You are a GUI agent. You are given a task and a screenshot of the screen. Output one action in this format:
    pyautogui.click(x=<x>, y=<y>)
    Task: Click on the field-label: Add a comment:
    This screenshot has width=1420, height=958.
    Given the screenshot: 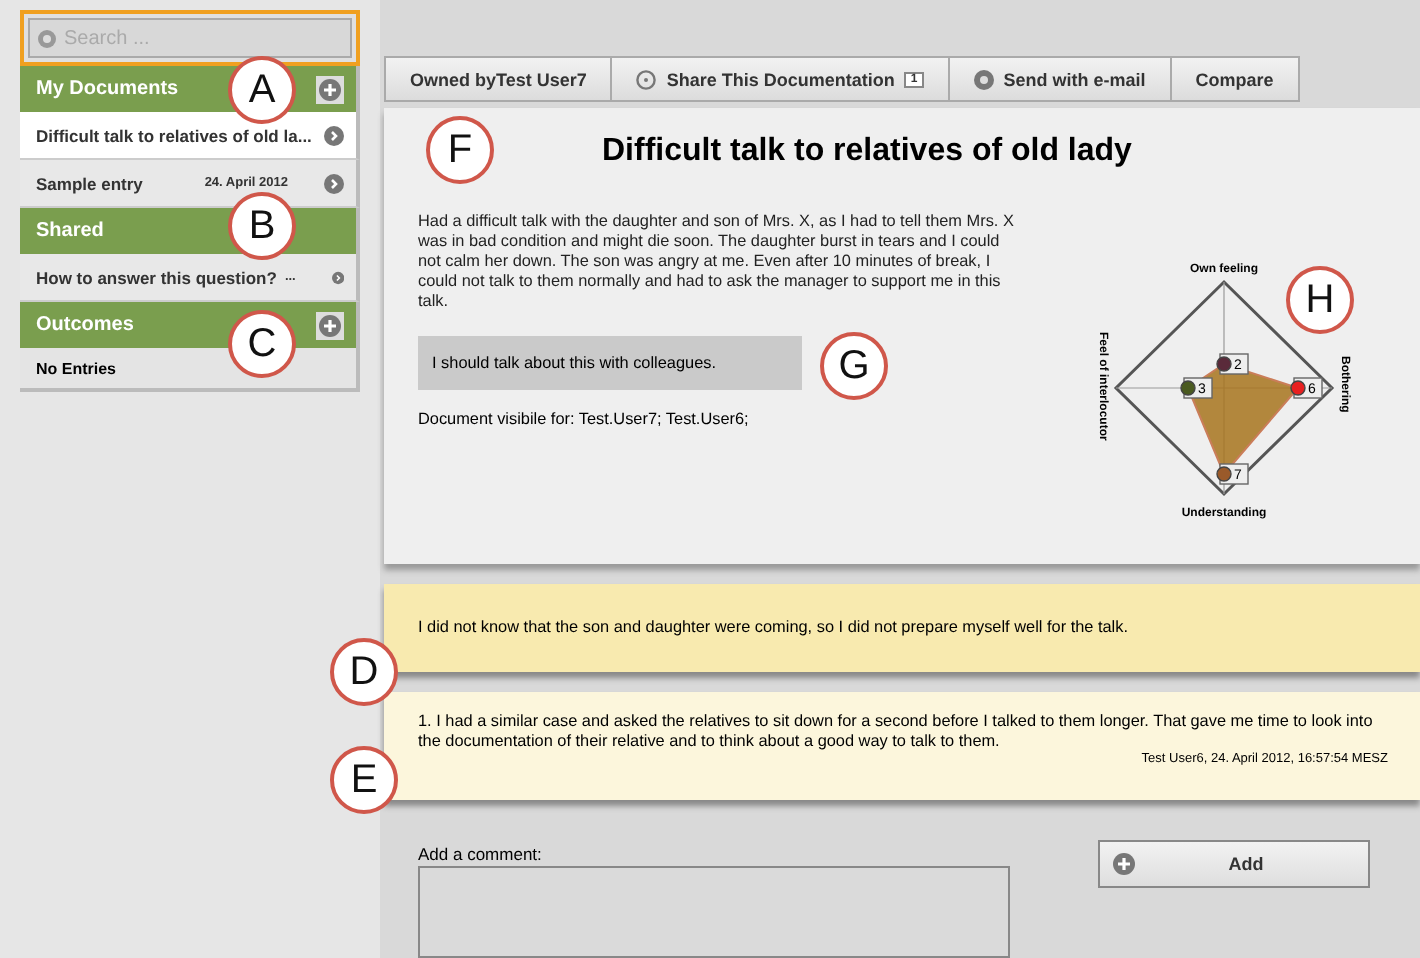 What is the action you would take?
    pyautogui.click(x=481, y=854)
    